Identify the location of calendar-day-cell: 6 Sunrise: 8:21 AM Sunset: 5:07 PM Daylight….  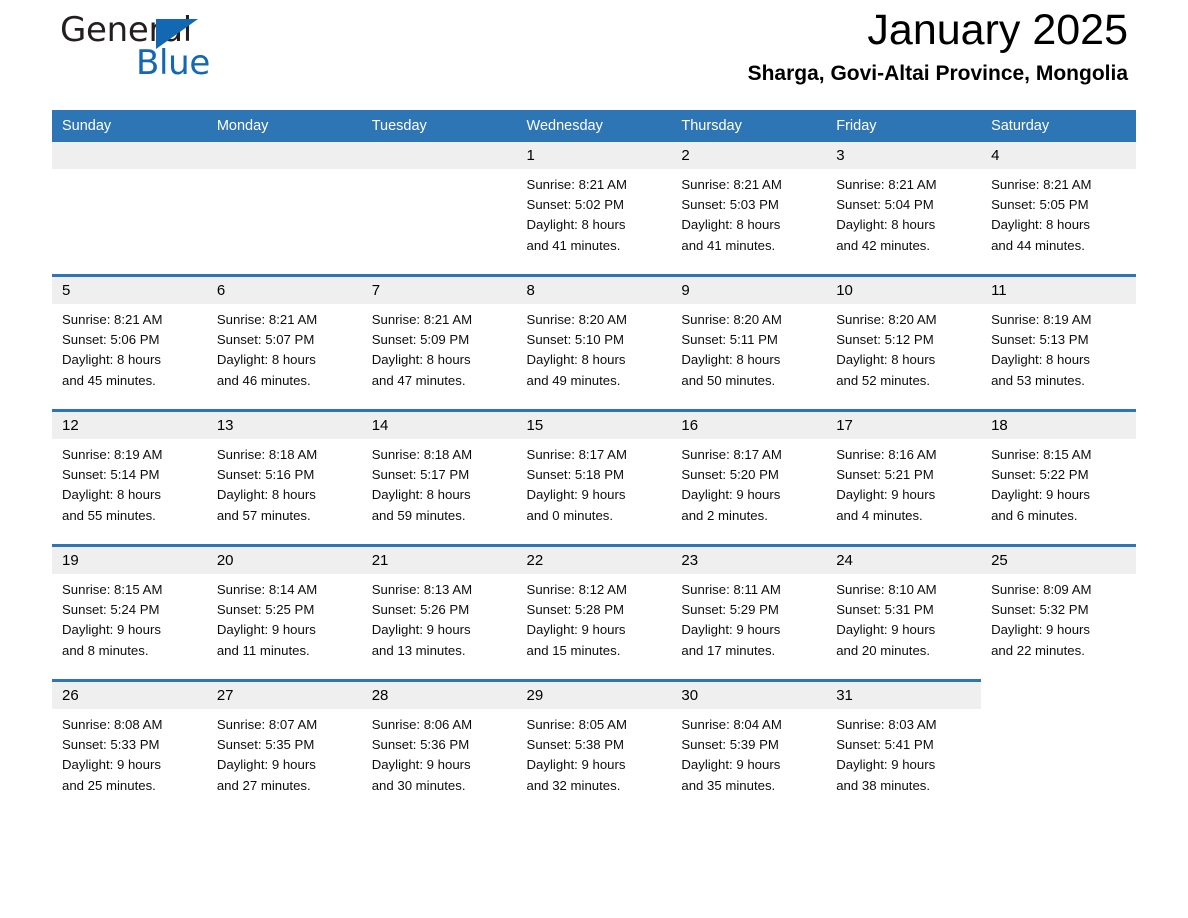
(284, 342).